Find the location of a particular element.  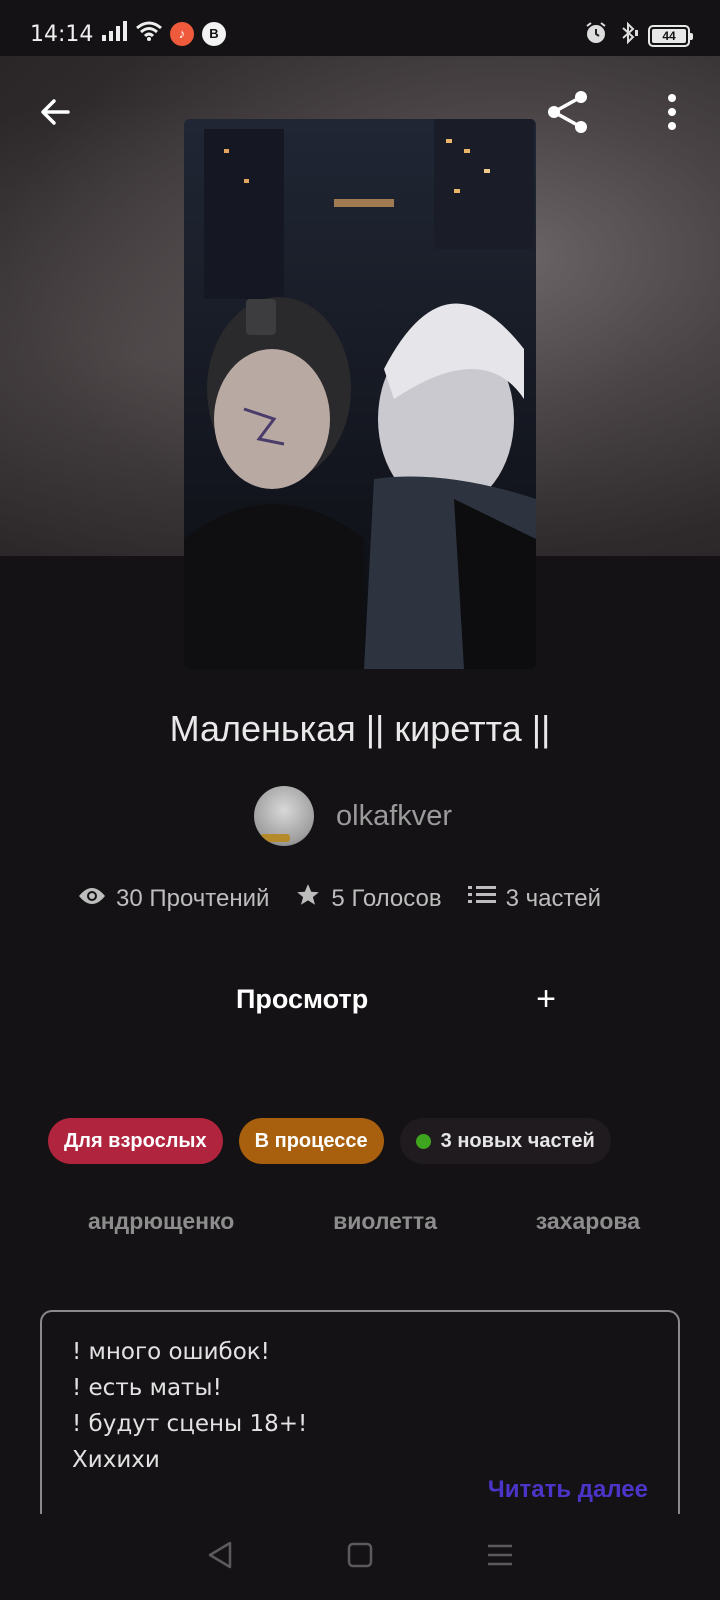

keyword-list: андрющенко виолетта захарова is located at coordinates (364, 1221).